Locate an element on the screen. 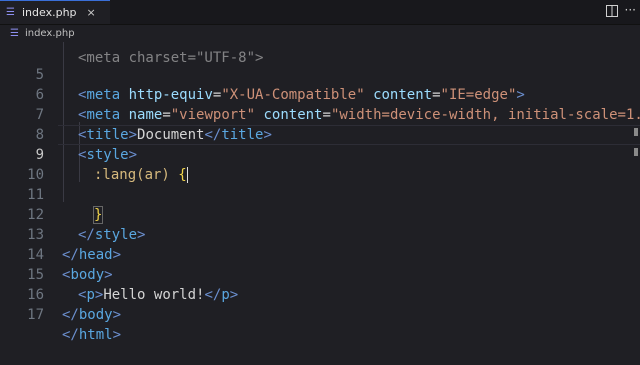 This screenshot has width=640, height=365. tab-bar: ☰ index.php × ··· is located at coordinates (320, 12).